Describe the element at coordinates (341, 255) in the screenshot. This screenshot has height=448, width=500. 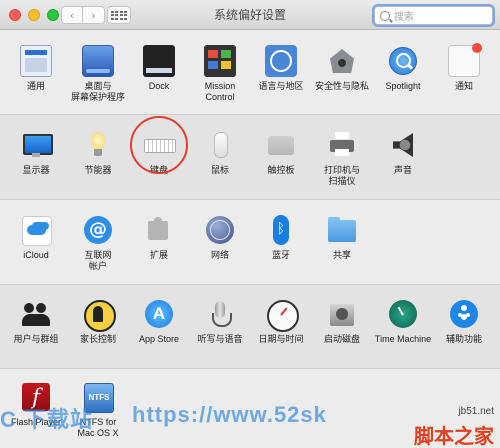
I see `pref-label: 共享` at that location.